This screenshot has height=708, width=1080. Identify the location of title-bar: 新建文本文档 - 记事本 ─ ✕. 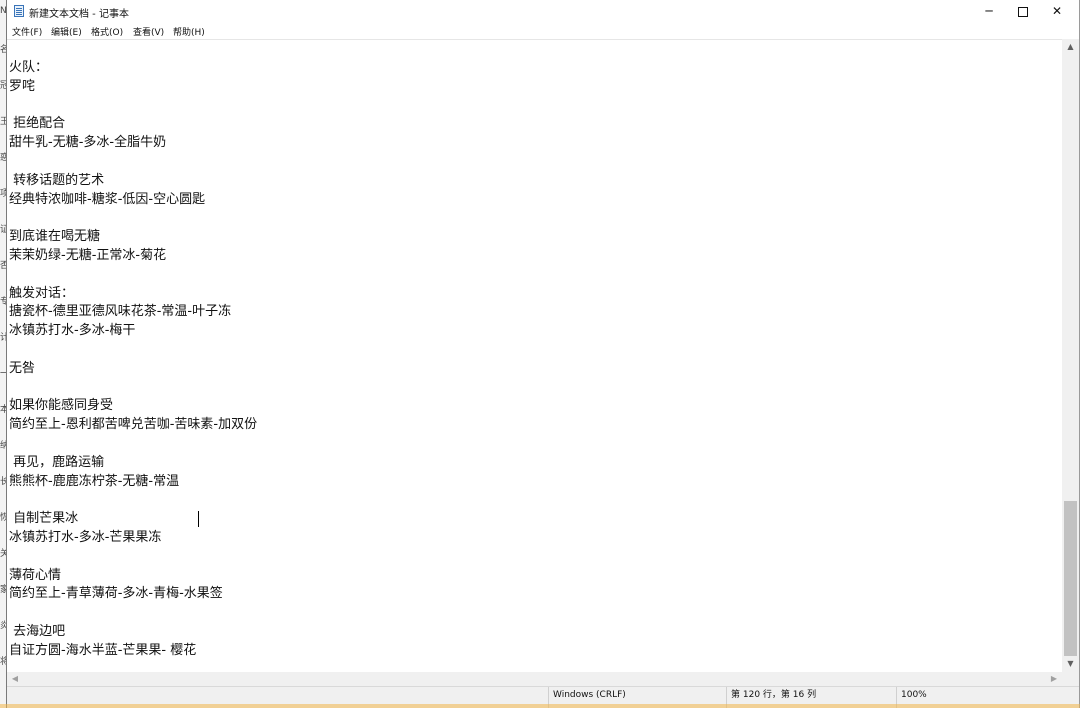
(543, 11).